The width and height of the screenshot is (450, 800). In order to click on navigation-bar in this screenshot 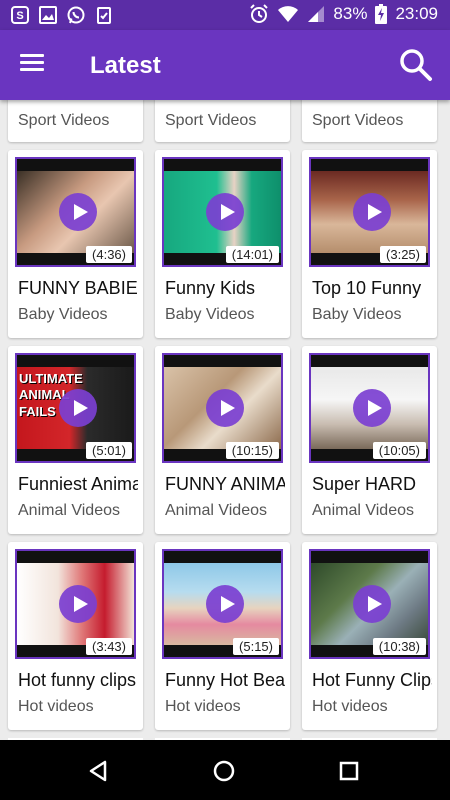, I will do `click(225, 770)`.